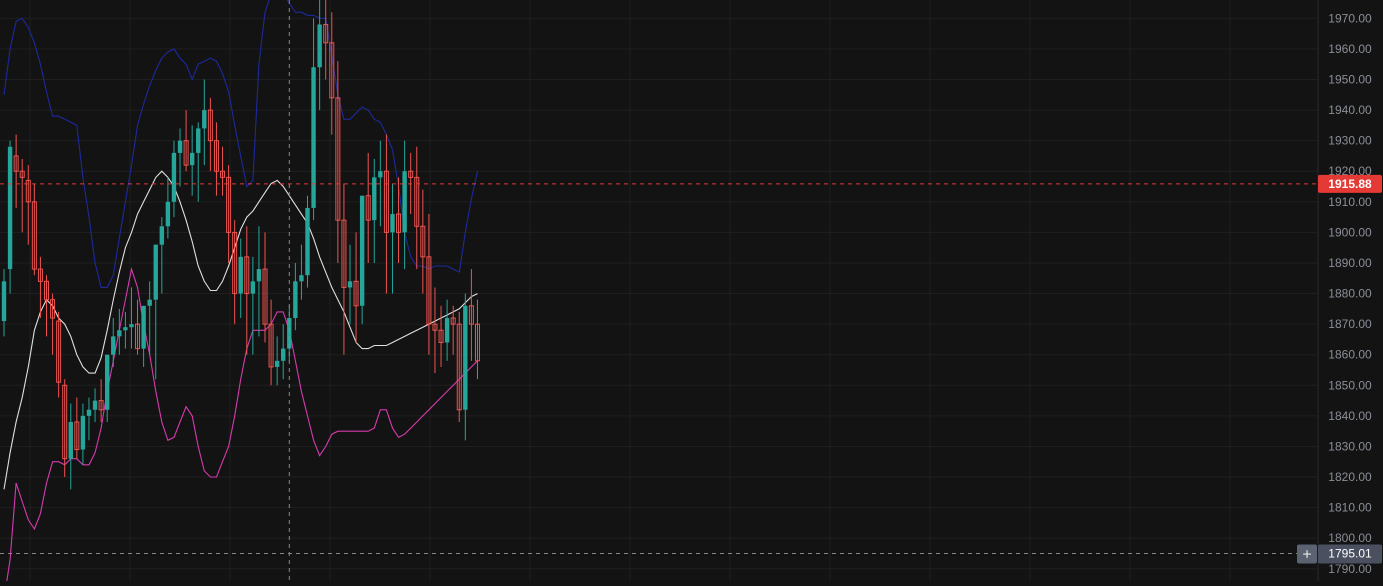 This screenshot has height=586, width=1383. What do you see at coordinates (1350, 324) in the screenshot?
I see `y-tick-label: 1870.00` at bounding box center [1350, 324].